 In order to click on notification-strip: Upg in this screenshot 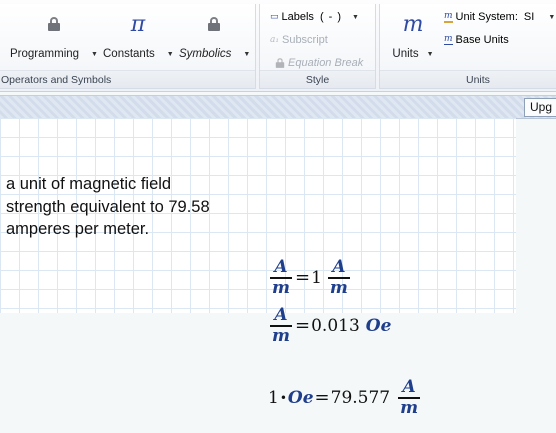, I will do `click(278, 107)`.